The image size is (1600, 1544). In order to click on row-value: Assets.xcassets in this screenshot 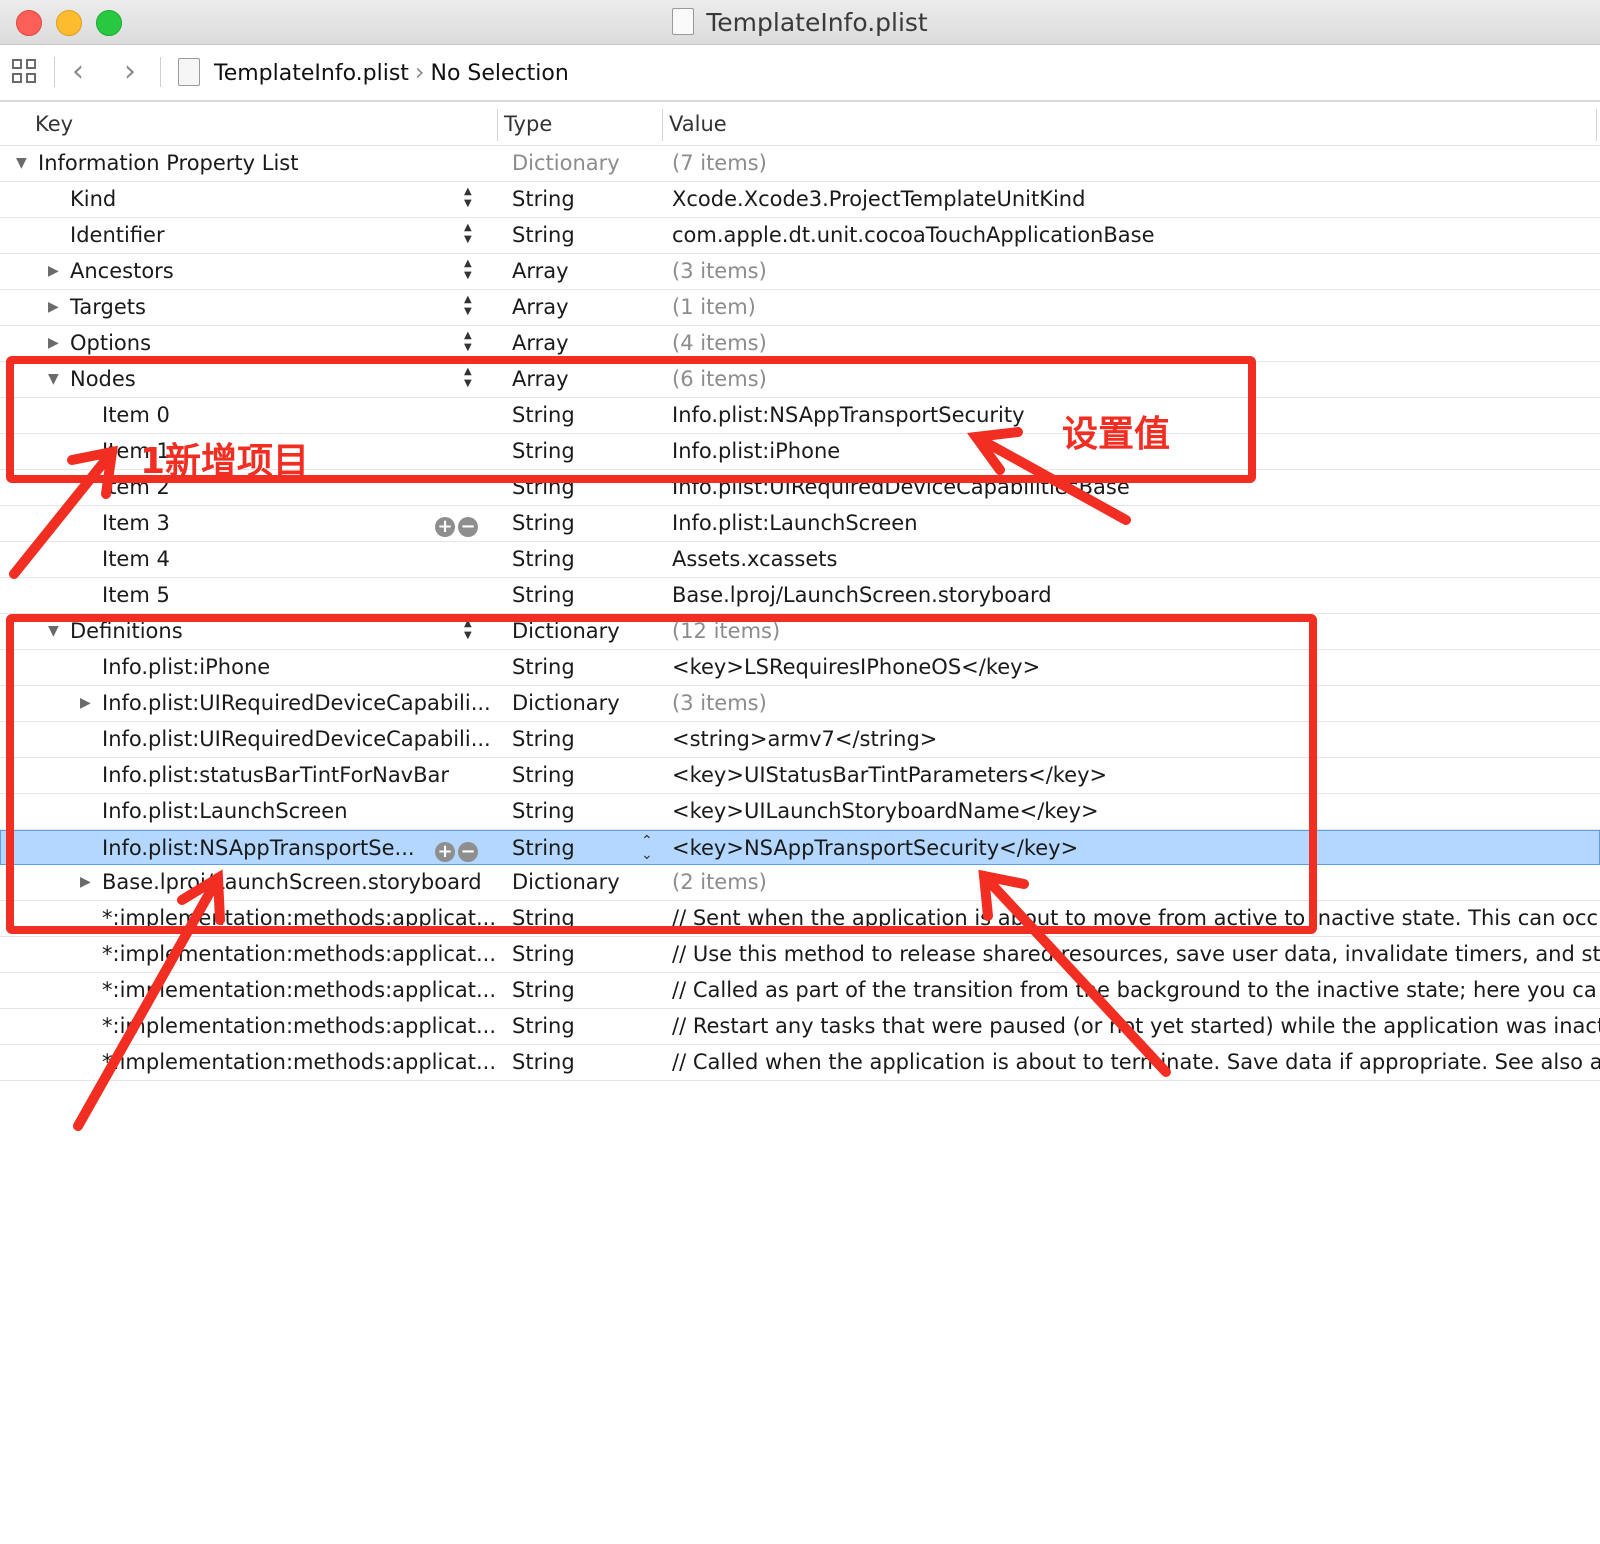, I will do `click(754, 559)`.